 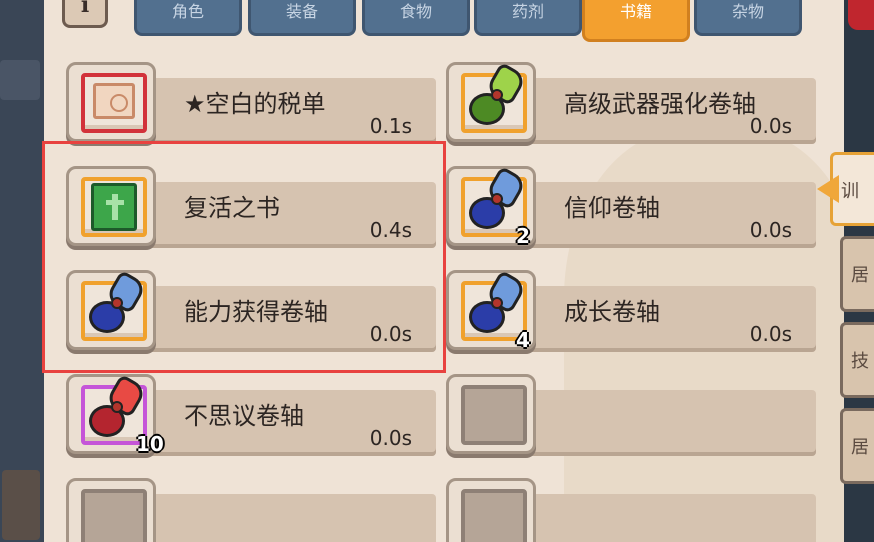 What do you see at coordinates (301, 11) in the screenshot?
I see `tab-label: 装备` at bounding box center [301, 11].